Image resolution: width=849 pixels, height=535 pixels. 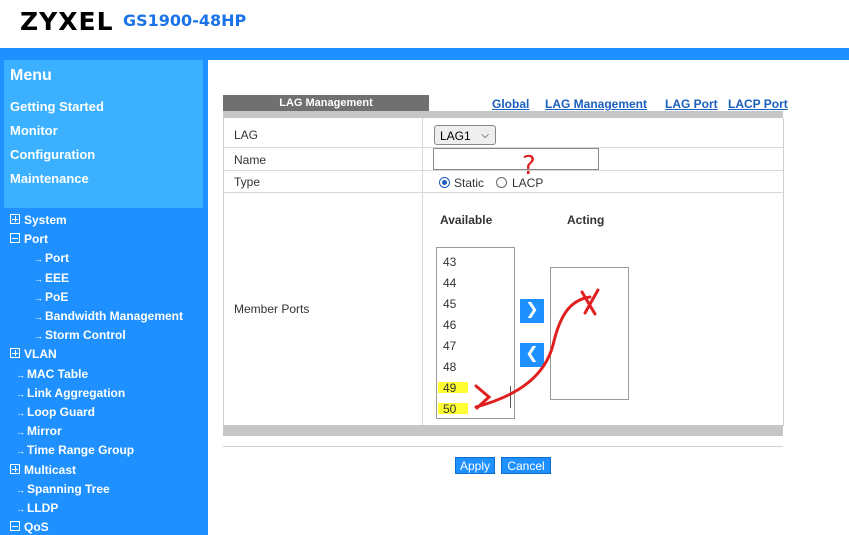 I want to click on sidebar-tree-item: Port, so click(x=29, y=239).